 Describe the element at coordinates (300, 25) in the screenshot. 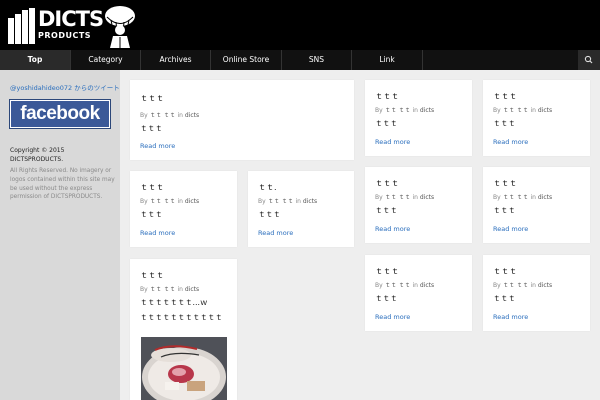

I see `site-header: DICTS PRODUCTS` at that location.